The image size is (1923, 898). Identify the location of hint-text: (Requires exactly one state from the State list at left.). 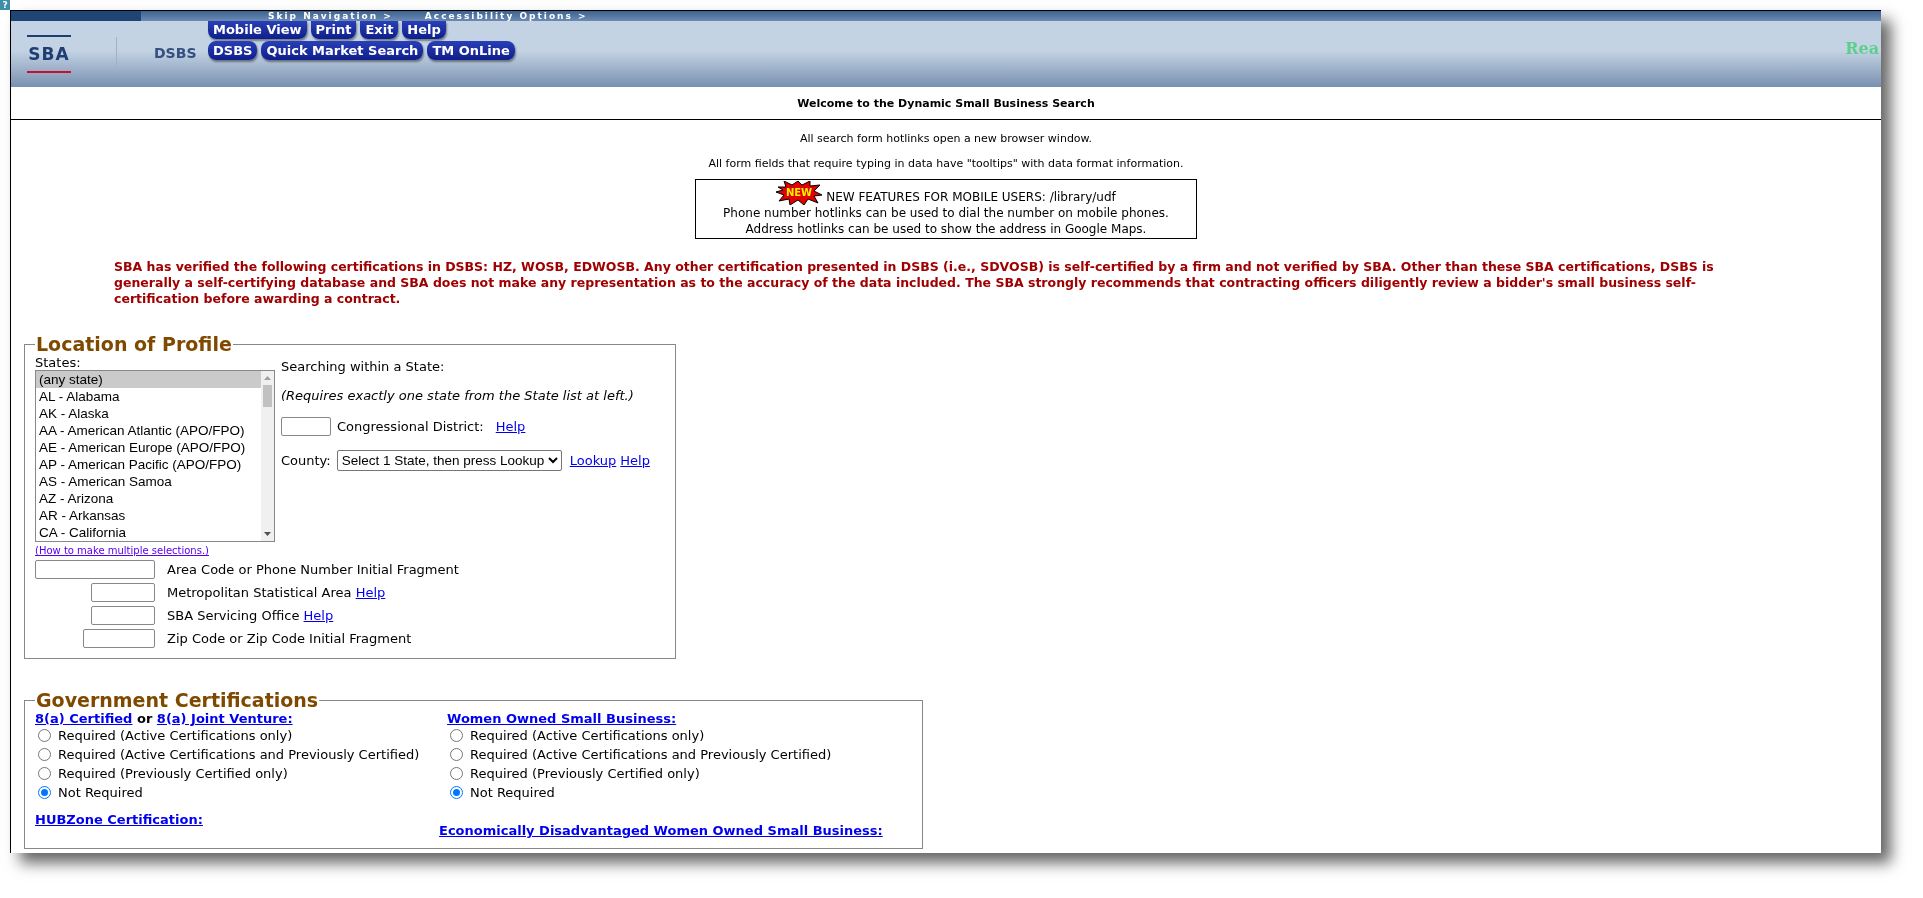
(458, 395).